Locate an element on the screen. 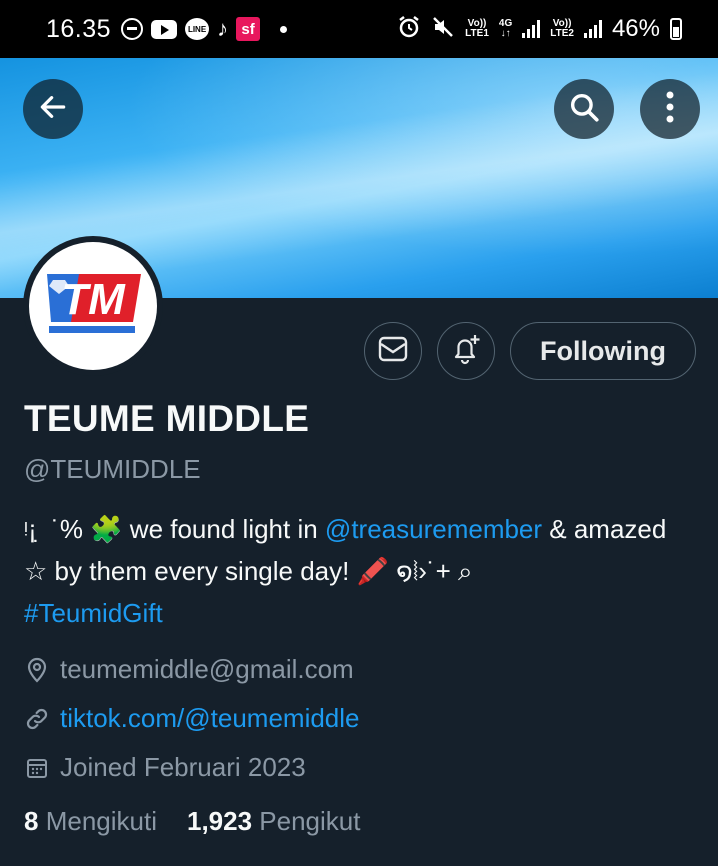 Image resolution: width=718 pixels, height=866 pixels. following-count-link: 8 Mengikuti is located at coordinates (90, 821).